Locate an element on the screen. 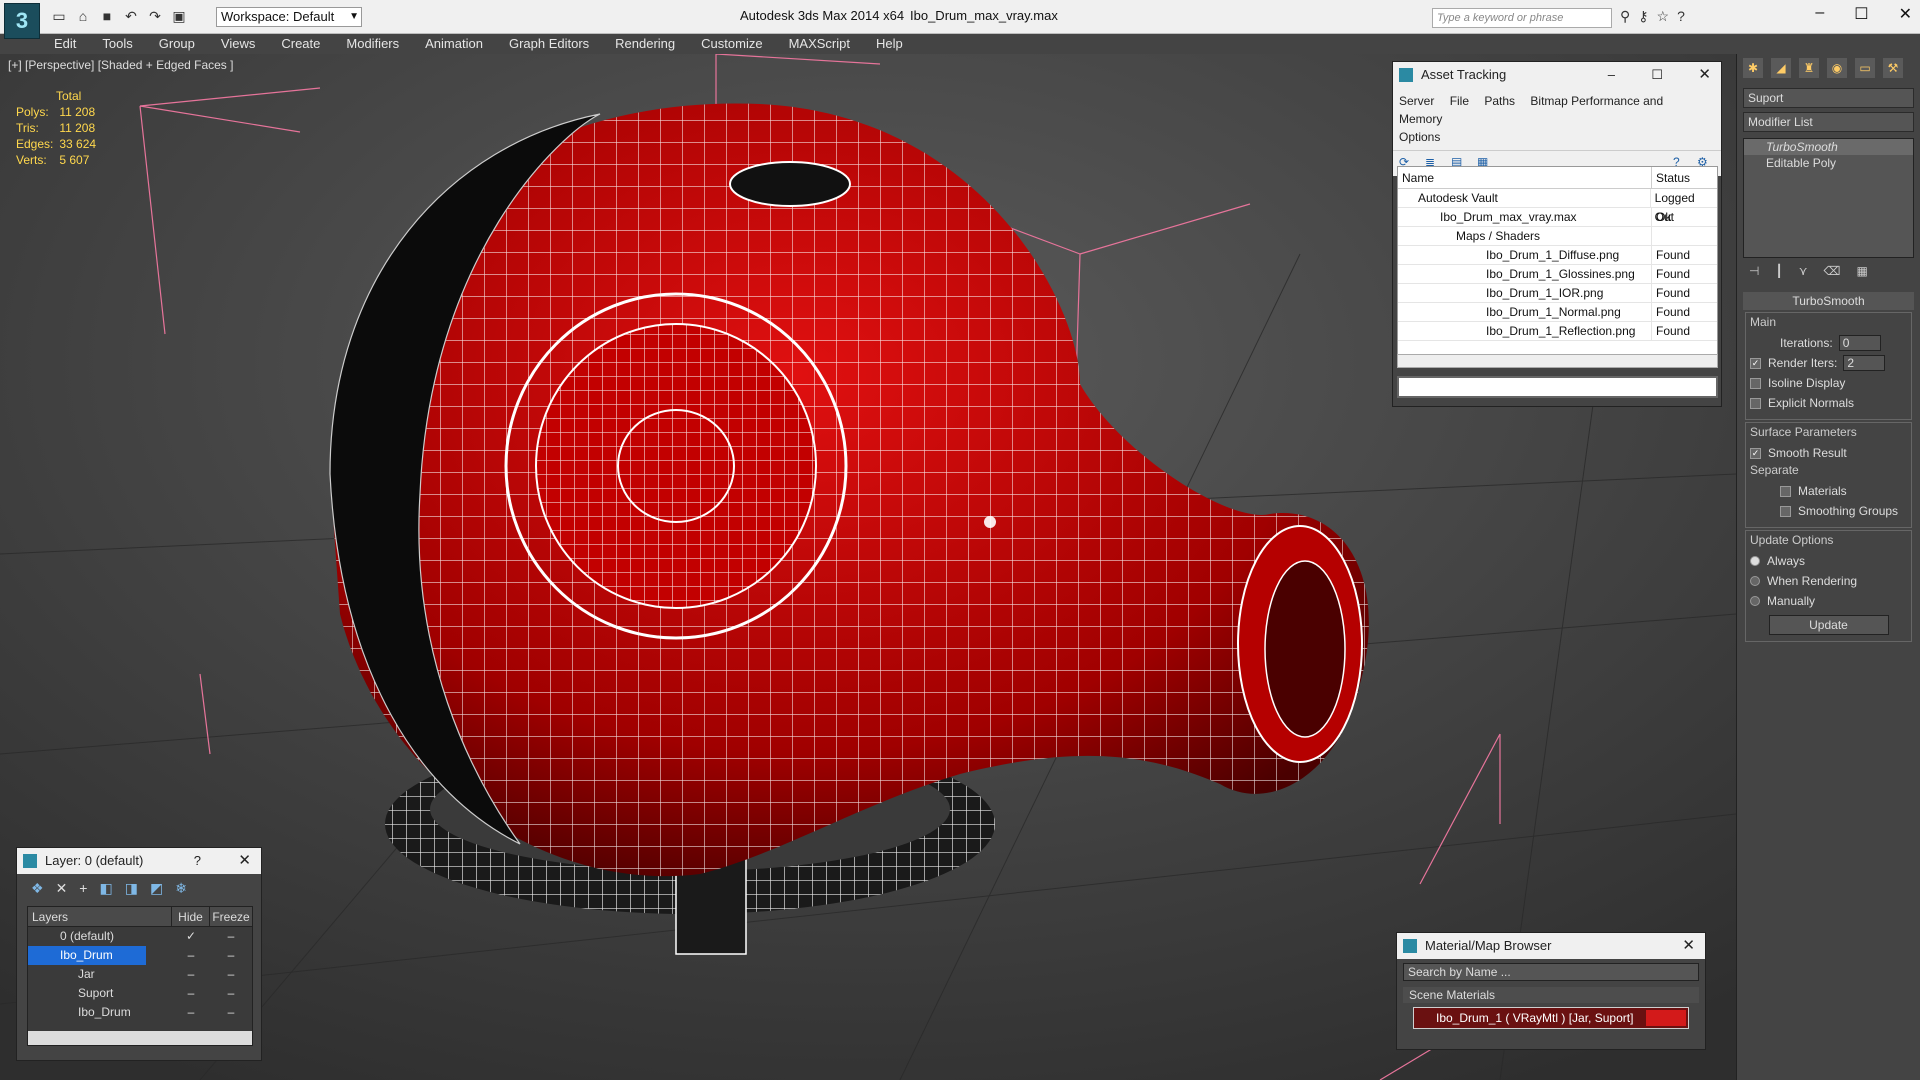 This screenshot has height=1080, width=1920. column-layers: Layers is located at coordinates (100, 916).